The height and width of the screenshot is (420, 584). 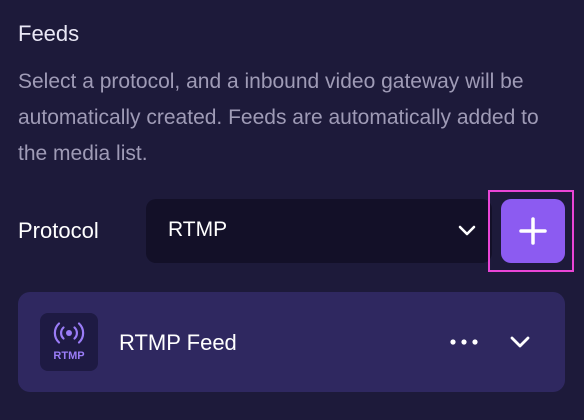 I want to click on feed-name: RTMP Feed, so click(x=178, y=342).